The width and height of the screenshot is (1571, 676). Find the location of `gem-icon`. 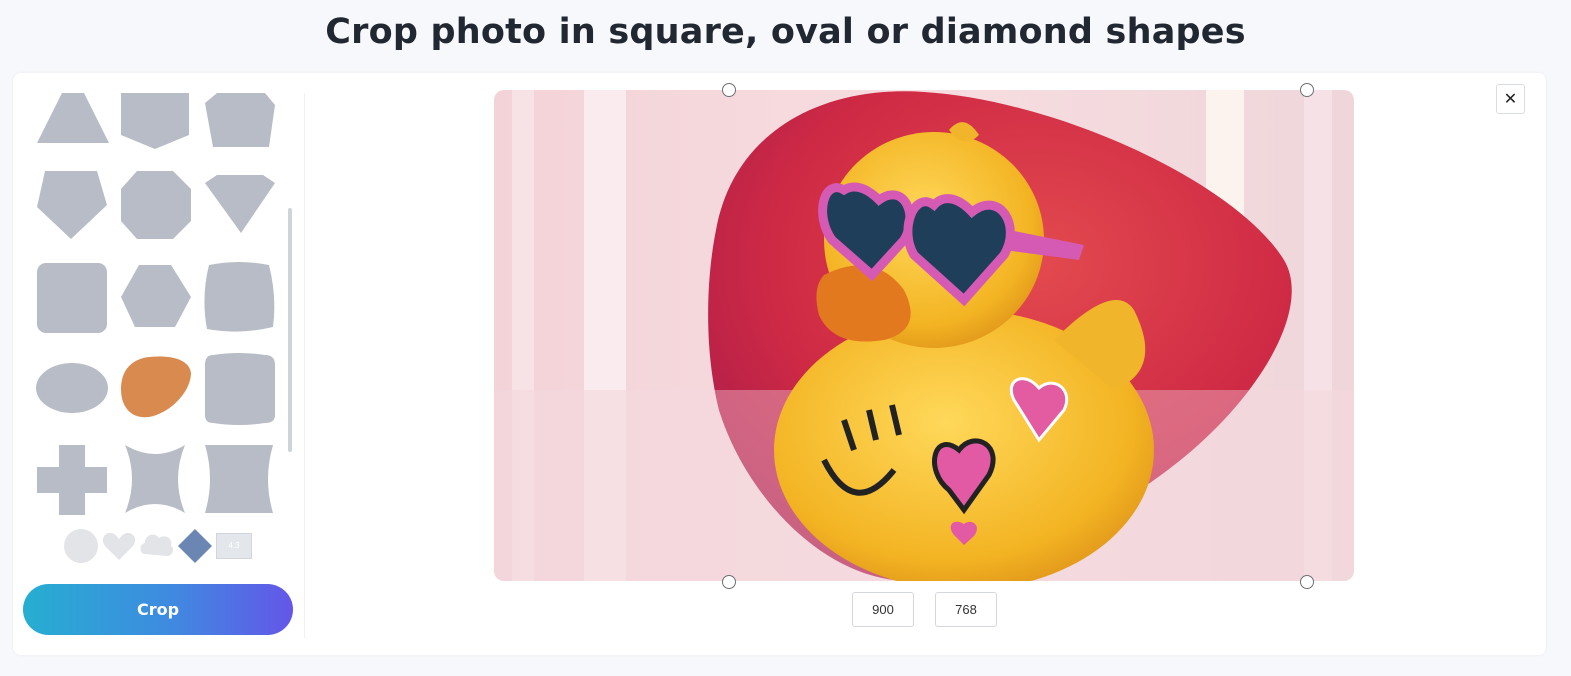

gem-icon is located at coordinates (240, 204).